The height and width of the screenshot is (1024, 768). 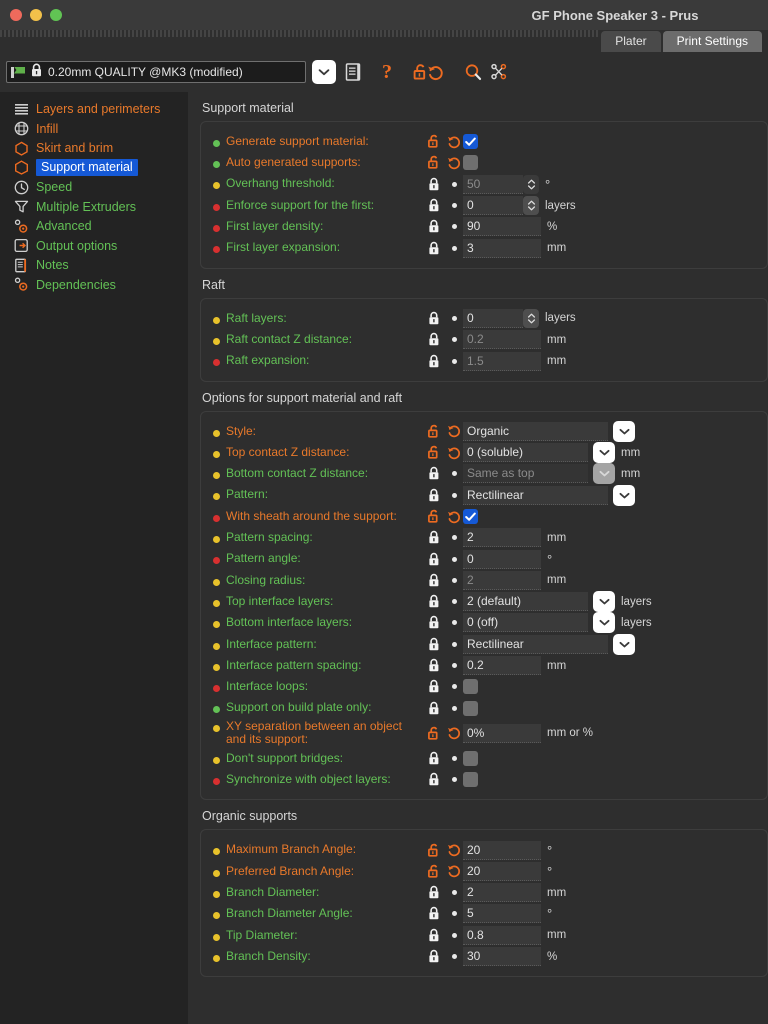 What do you see at coordinates (502, 361) in the screenshot?
I see `setting-text-input: 1.5` at bounding box center [502, 361].